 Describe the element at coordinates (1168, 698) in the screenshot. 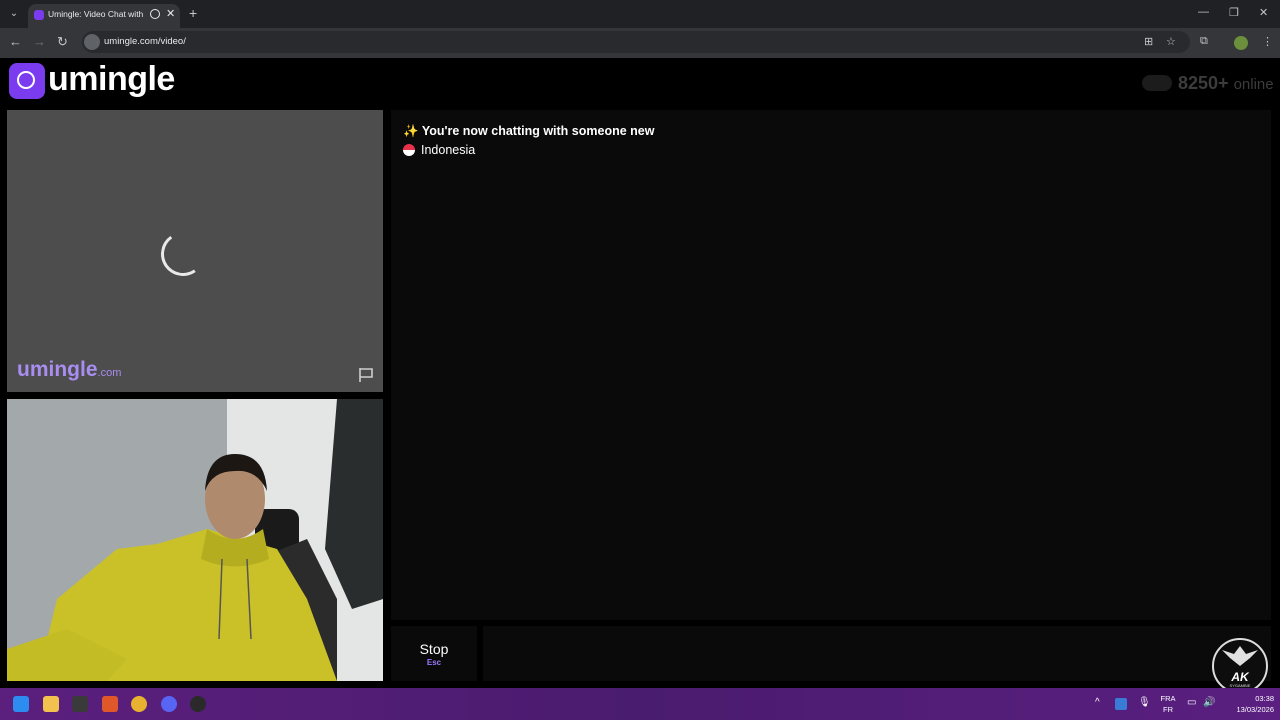

I see `lang-top: FRA` at that location.